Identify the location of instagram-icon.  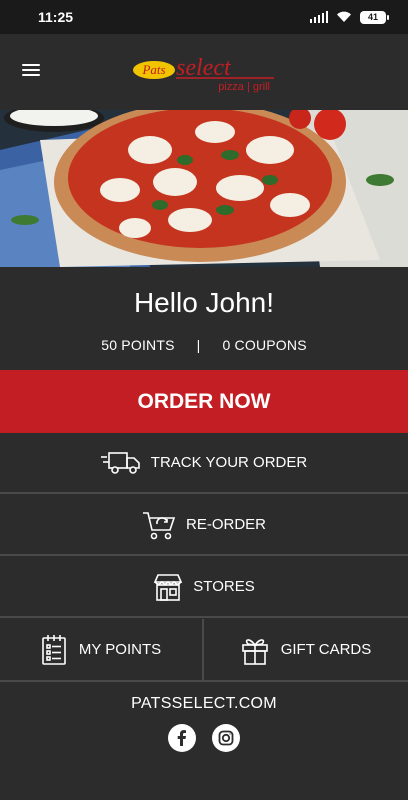
(226, 738).